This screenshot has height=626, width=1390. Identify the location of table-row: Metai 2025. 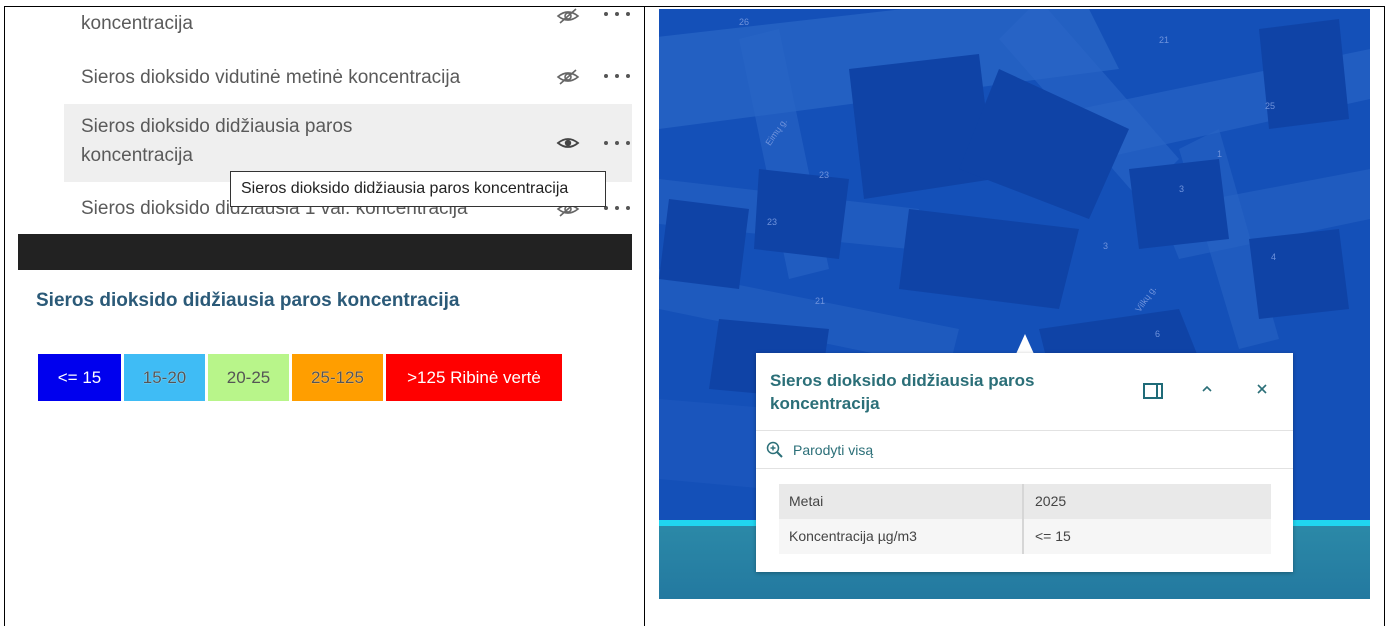
(1025, 501).